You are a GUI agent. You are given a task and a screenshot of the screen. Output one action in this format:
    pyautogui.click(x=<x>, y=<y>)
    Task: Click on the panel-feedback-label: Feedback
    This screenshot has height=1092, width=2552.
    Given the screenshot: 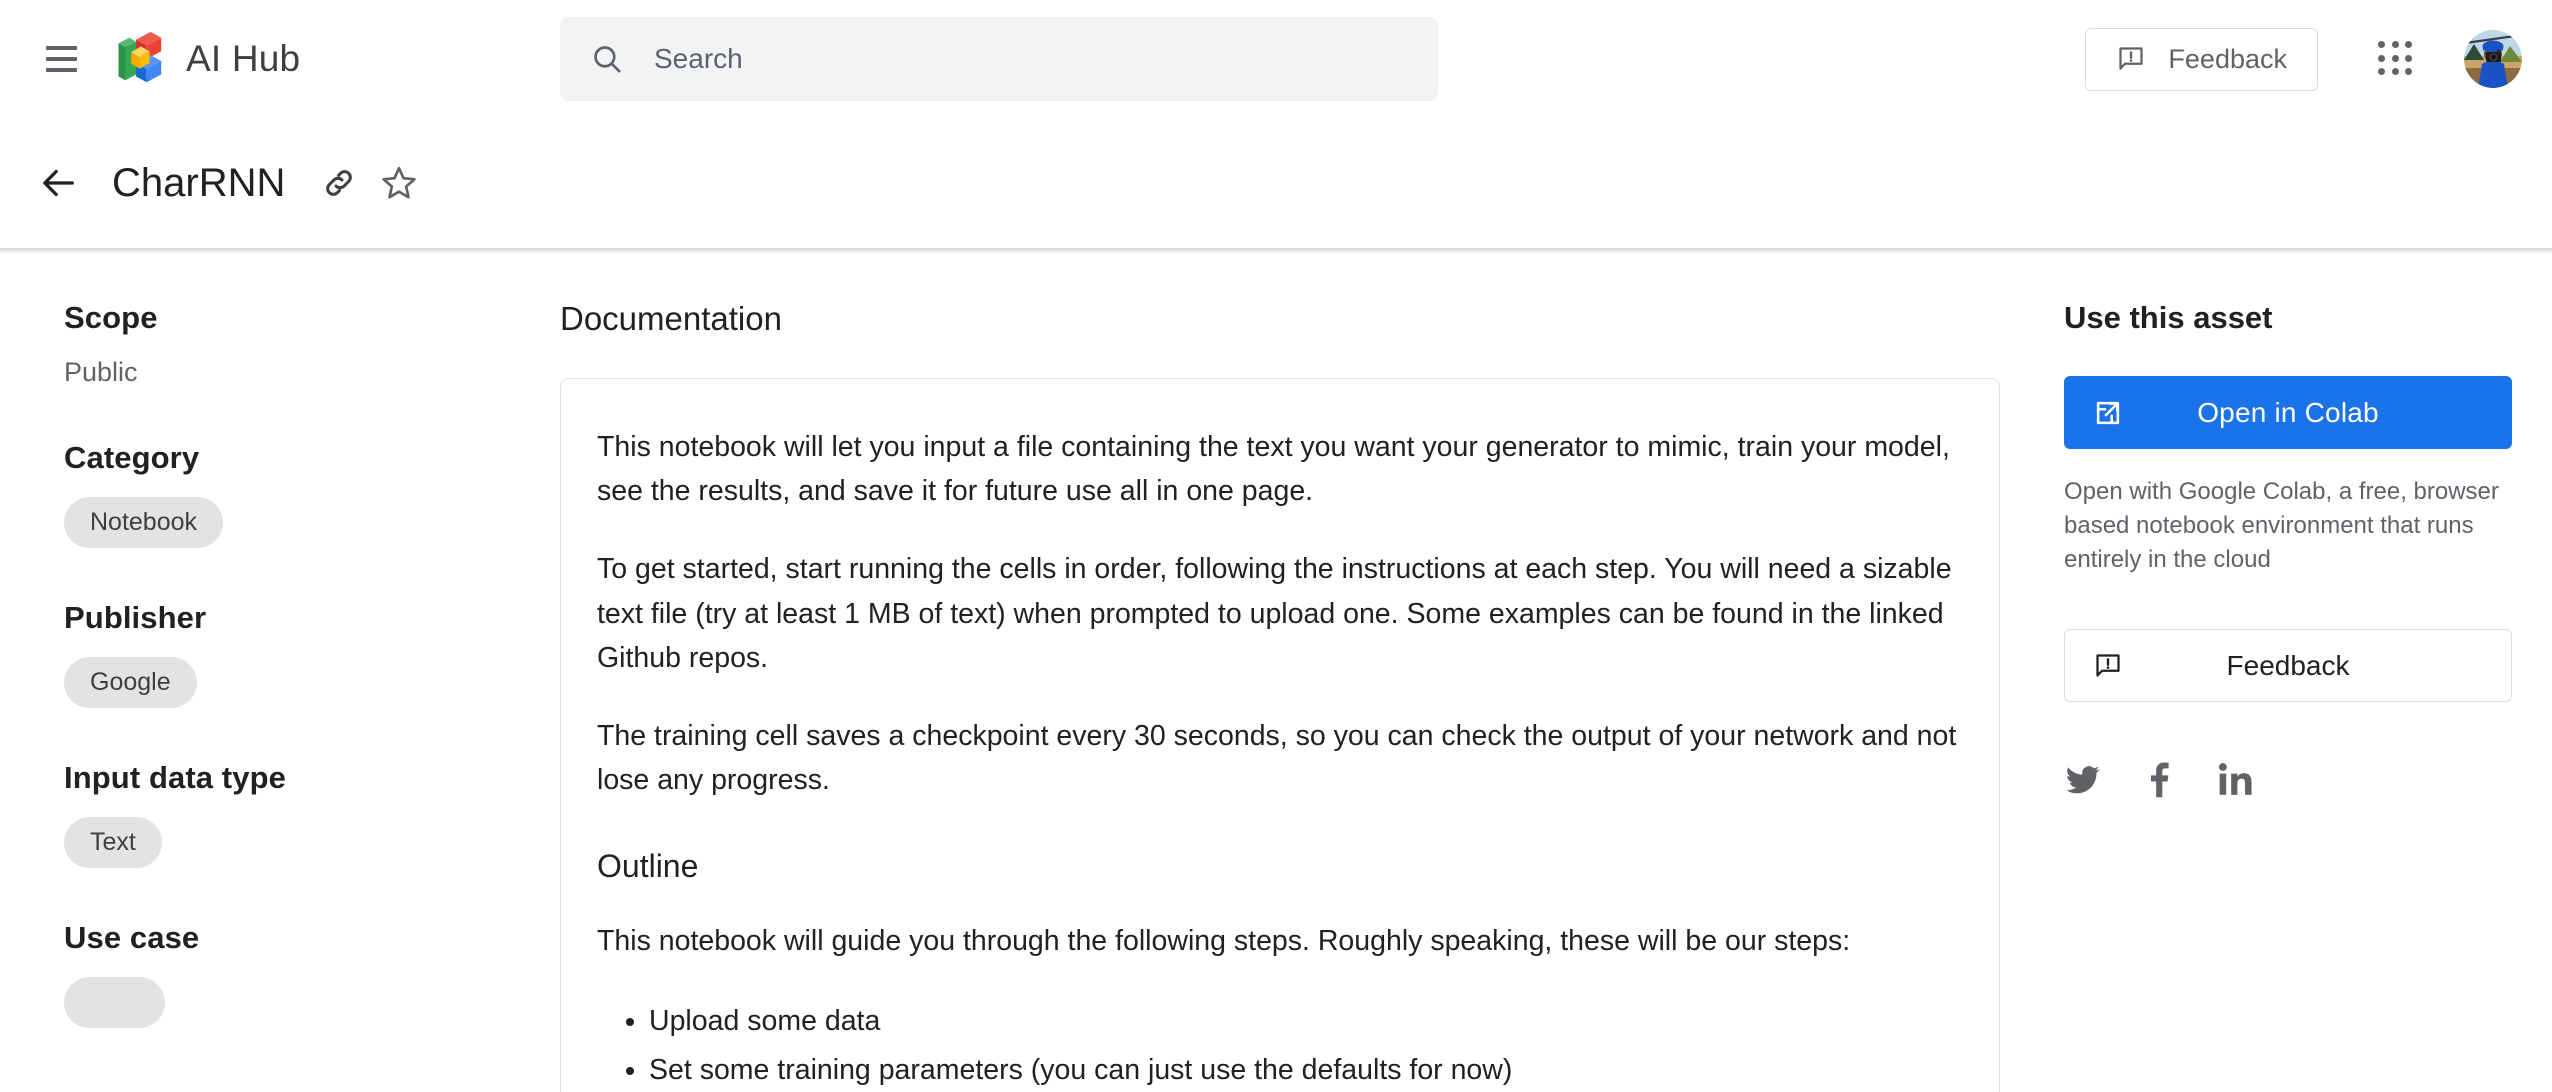 What is the action you would take?
    pyautogui.click(x=2288, y=665)
    